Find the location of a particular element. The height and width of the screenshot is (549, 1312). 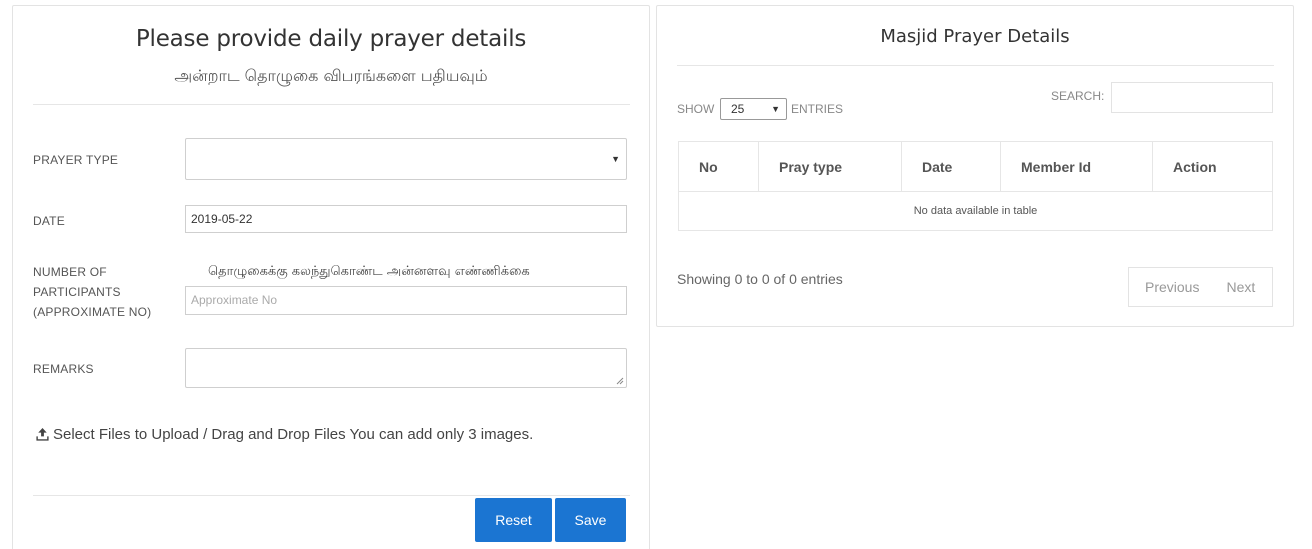

entries-value: 25 is located at coordinates (738, 109).